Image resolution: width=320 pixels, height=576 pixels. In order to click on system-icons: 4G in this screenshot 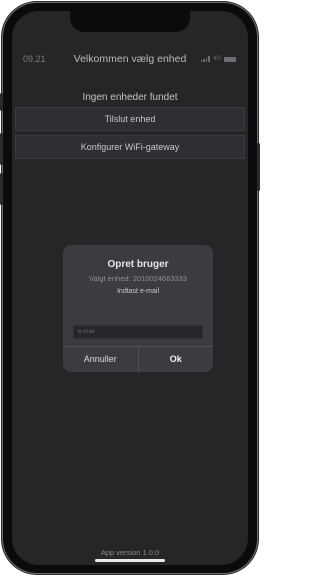, I will do `click(218, 59)`.